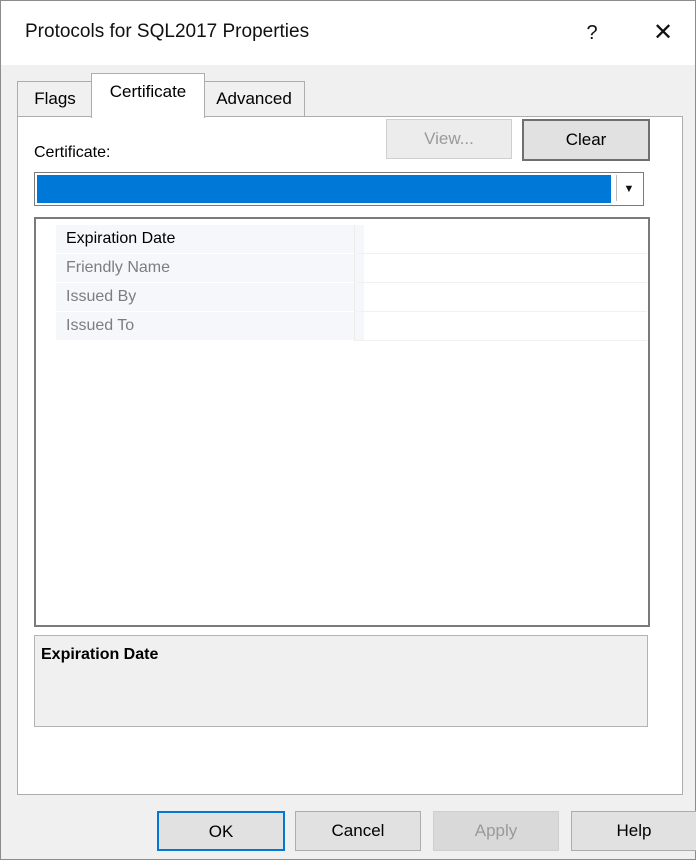  I want to click on help-icon: ?, so click(592, 33).